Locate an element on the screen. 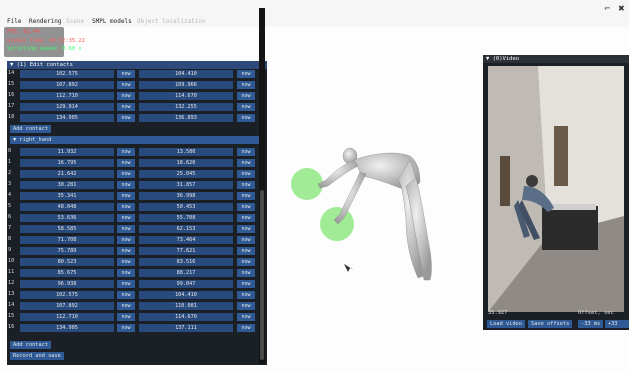 The width and height of the screenshot is (629, 372). menu-rendering: Rendering is located at coordinates (45, 21).